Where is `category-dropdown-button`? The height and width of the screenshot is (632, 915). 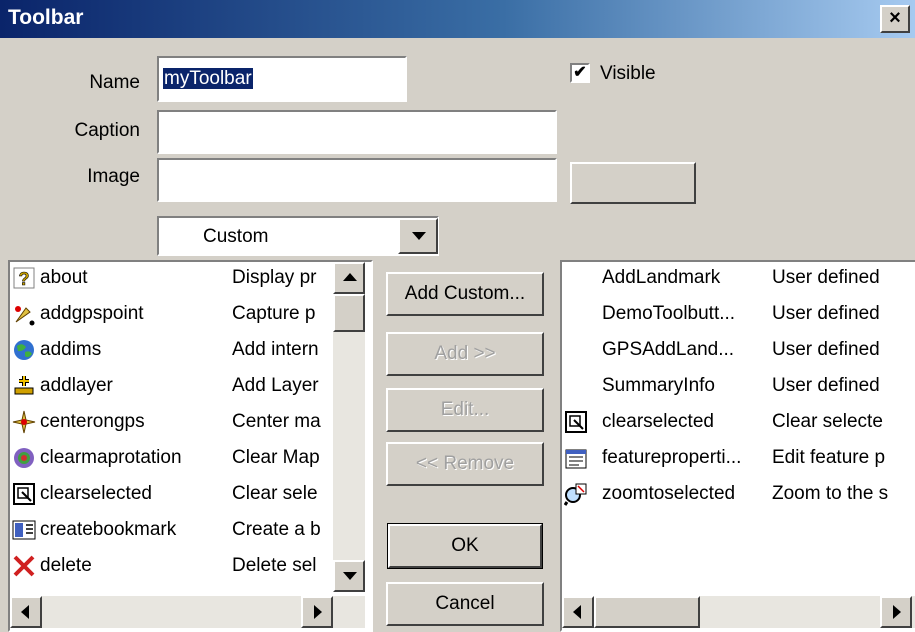
category-dropdown-button is located at coordinates (418, 236).